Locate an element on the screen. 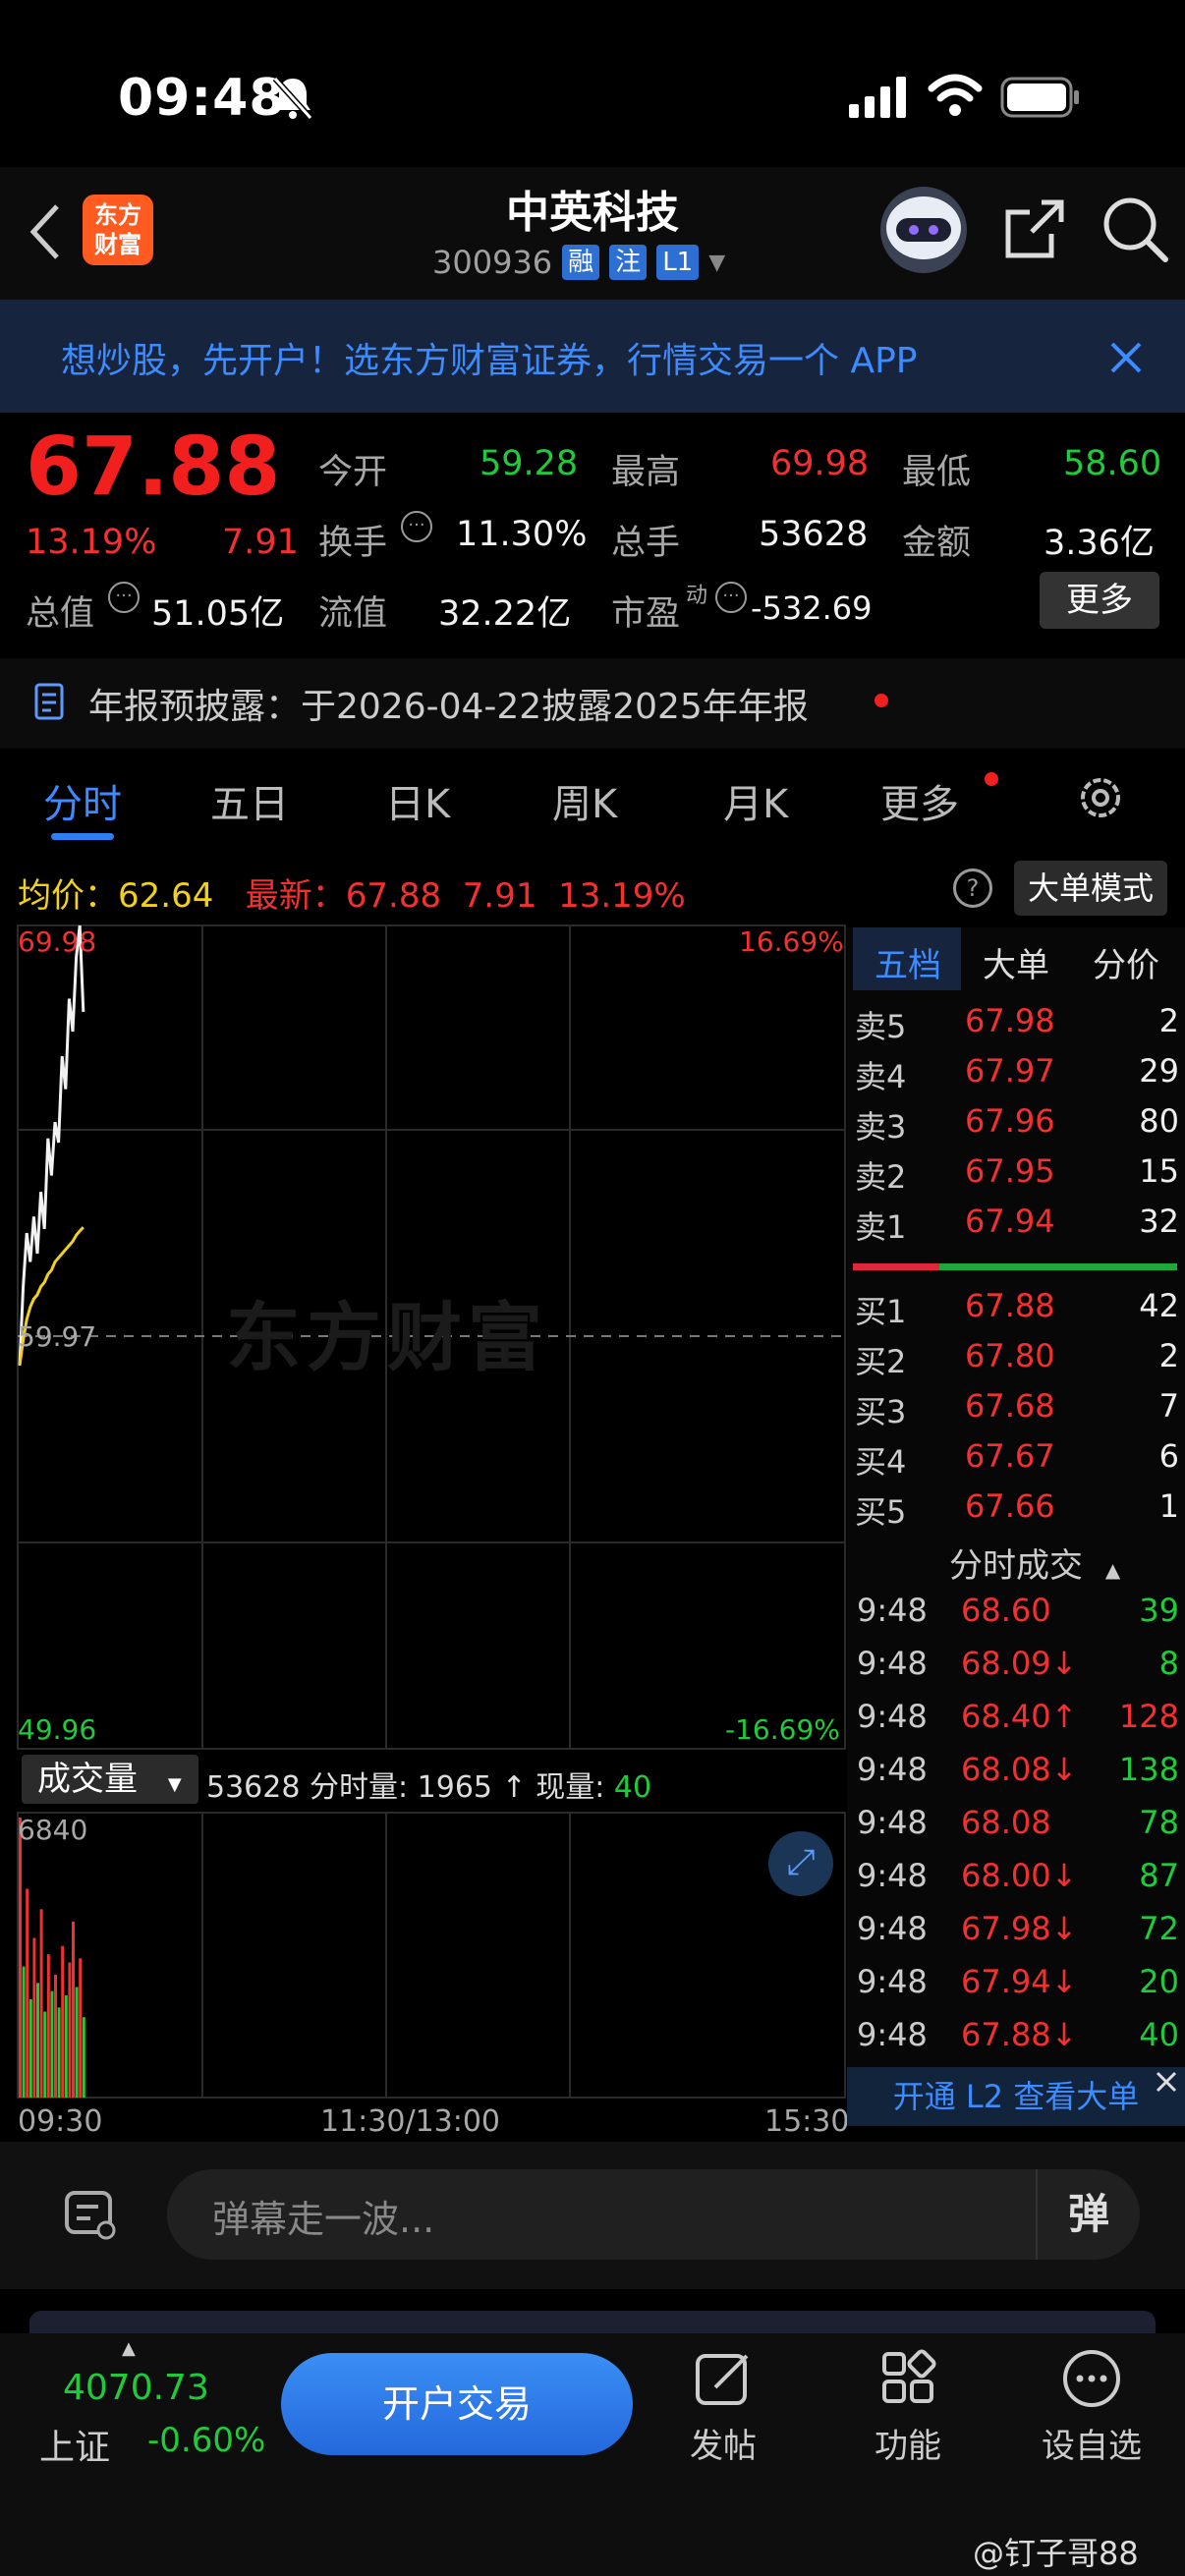  high-label: 最高 is located at coordinates (646, 472).